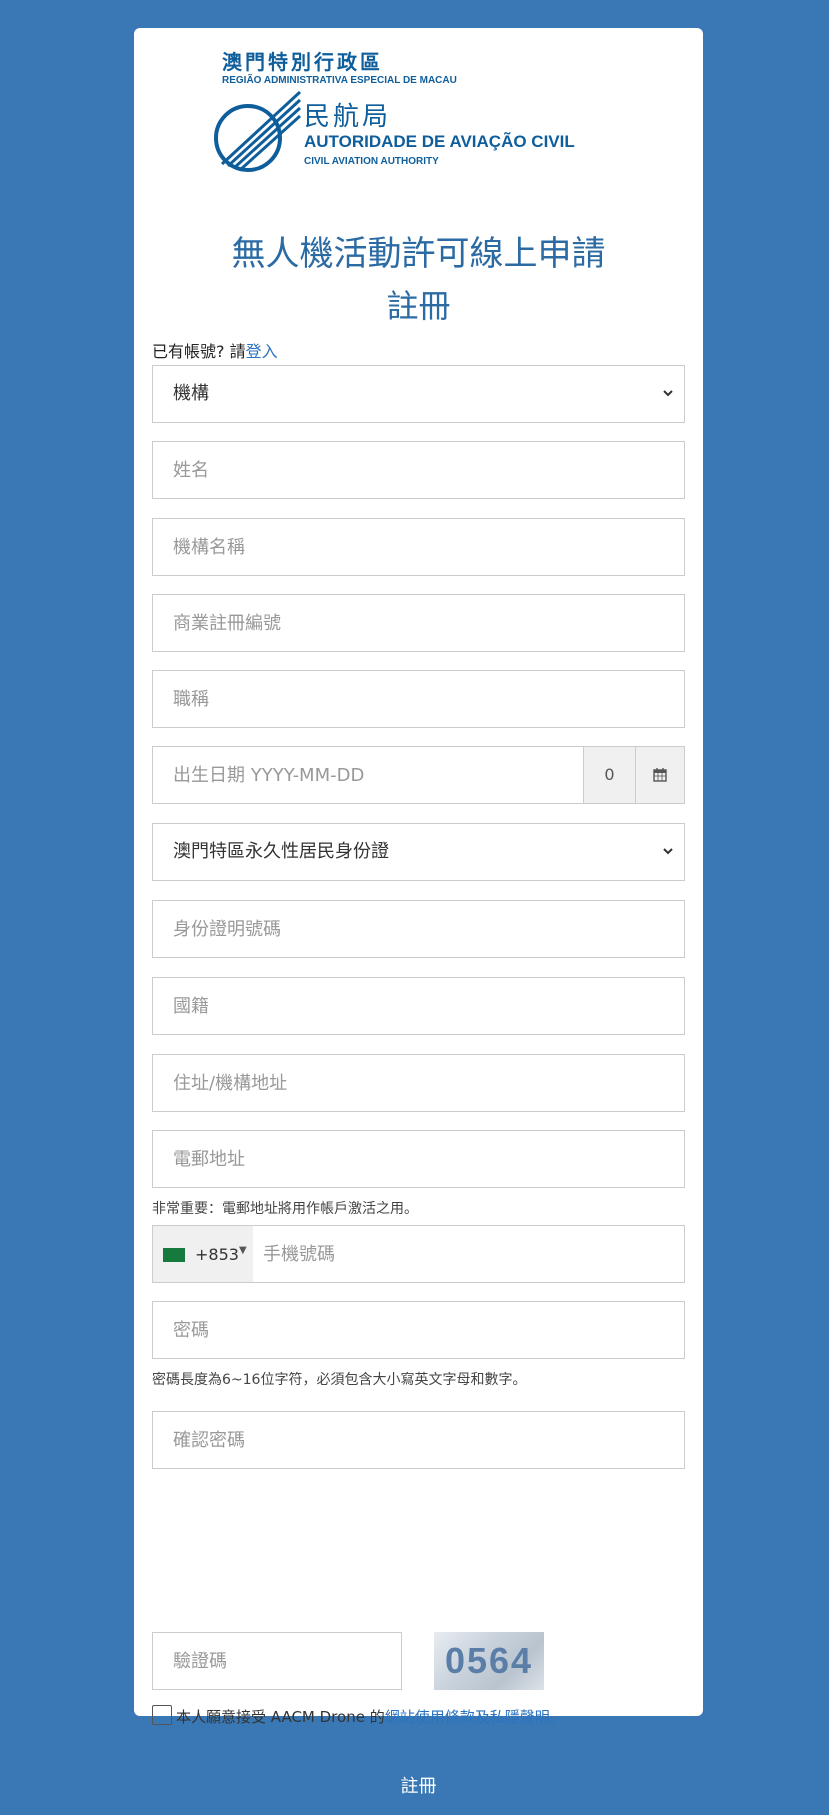  Describe the element at coordinates (489, 1661) in the screenshot. I see `captcha-image: 0564` at that location.